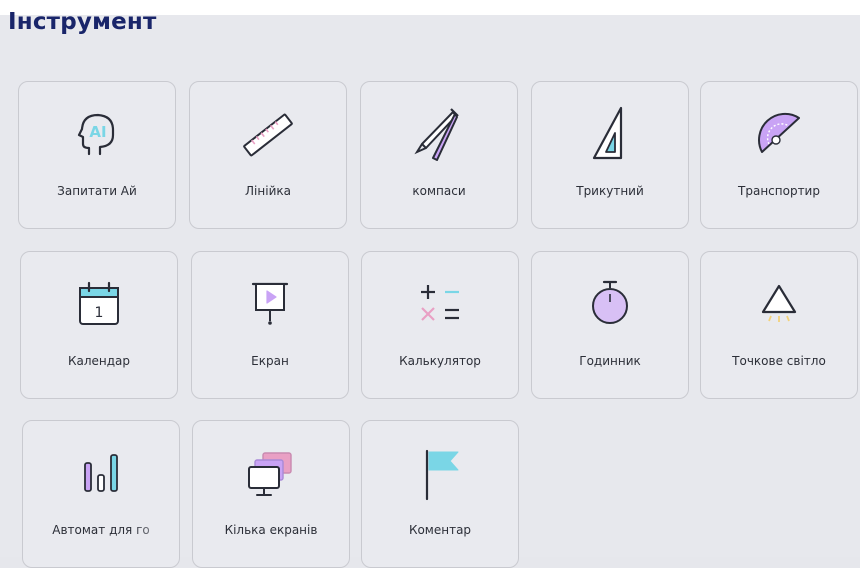 This screenshot has height=568, width=860. I want to click on triangle-ruler-icon, so click(610, 134).